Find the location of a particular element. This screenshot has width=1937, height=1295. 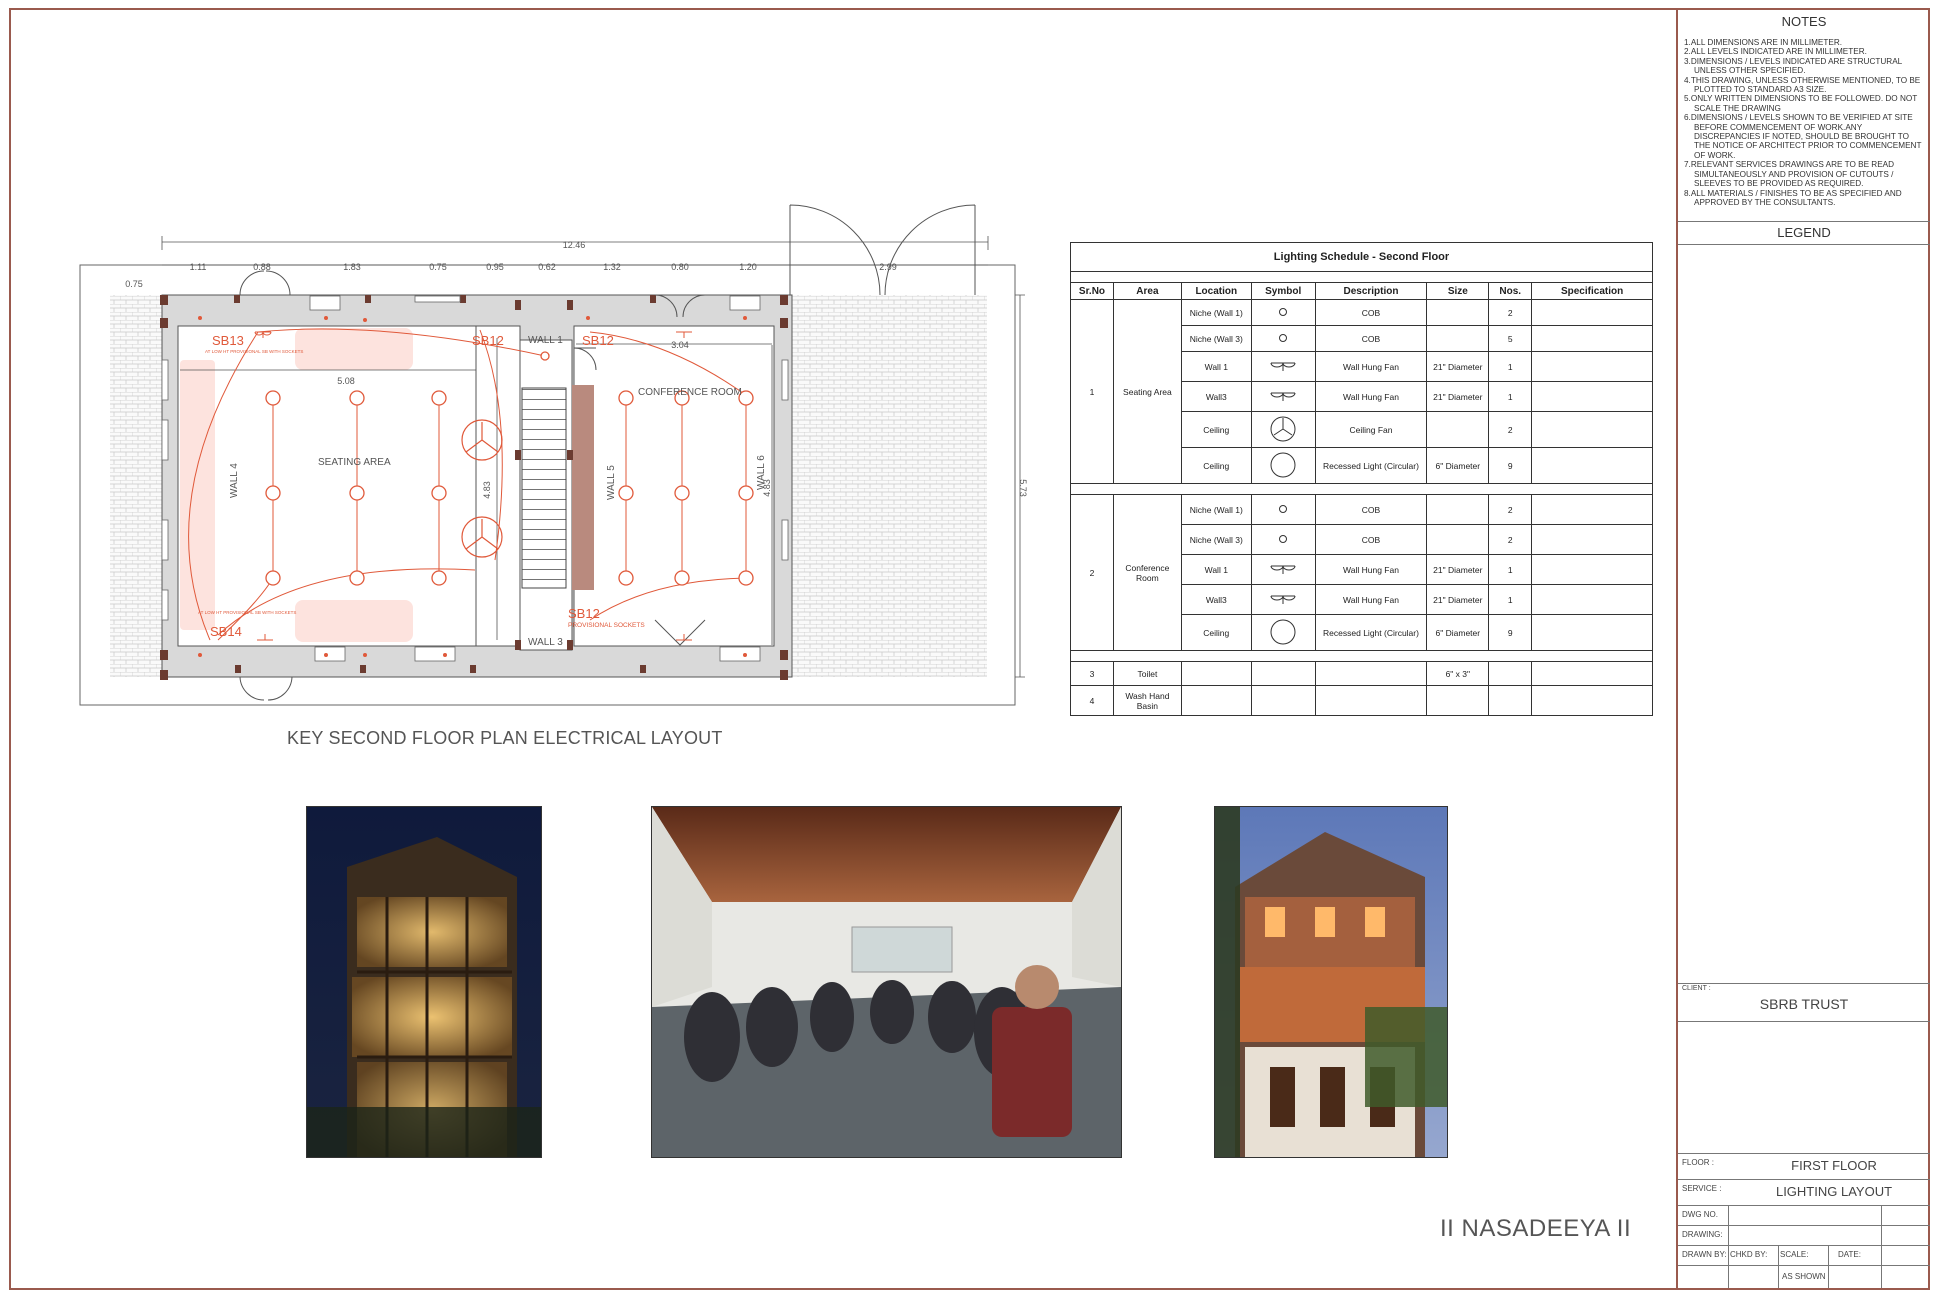

schedule-title: Lighting Schedule - Second Floor is located at coordinates (1361, 257).